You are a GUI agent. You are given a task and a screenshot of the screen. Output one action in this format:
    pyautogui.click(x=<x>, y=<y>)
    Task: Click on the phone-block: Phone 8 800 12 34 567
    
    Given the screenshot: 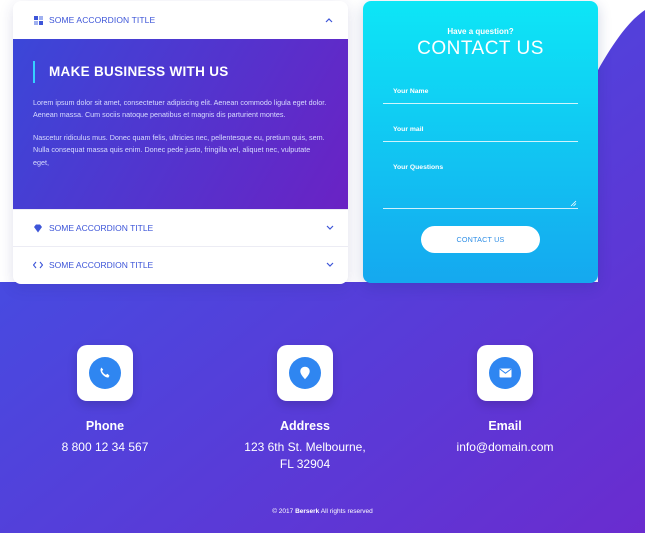 What is the action you would take?
    pyautogui.click(x=105, y=400)
    